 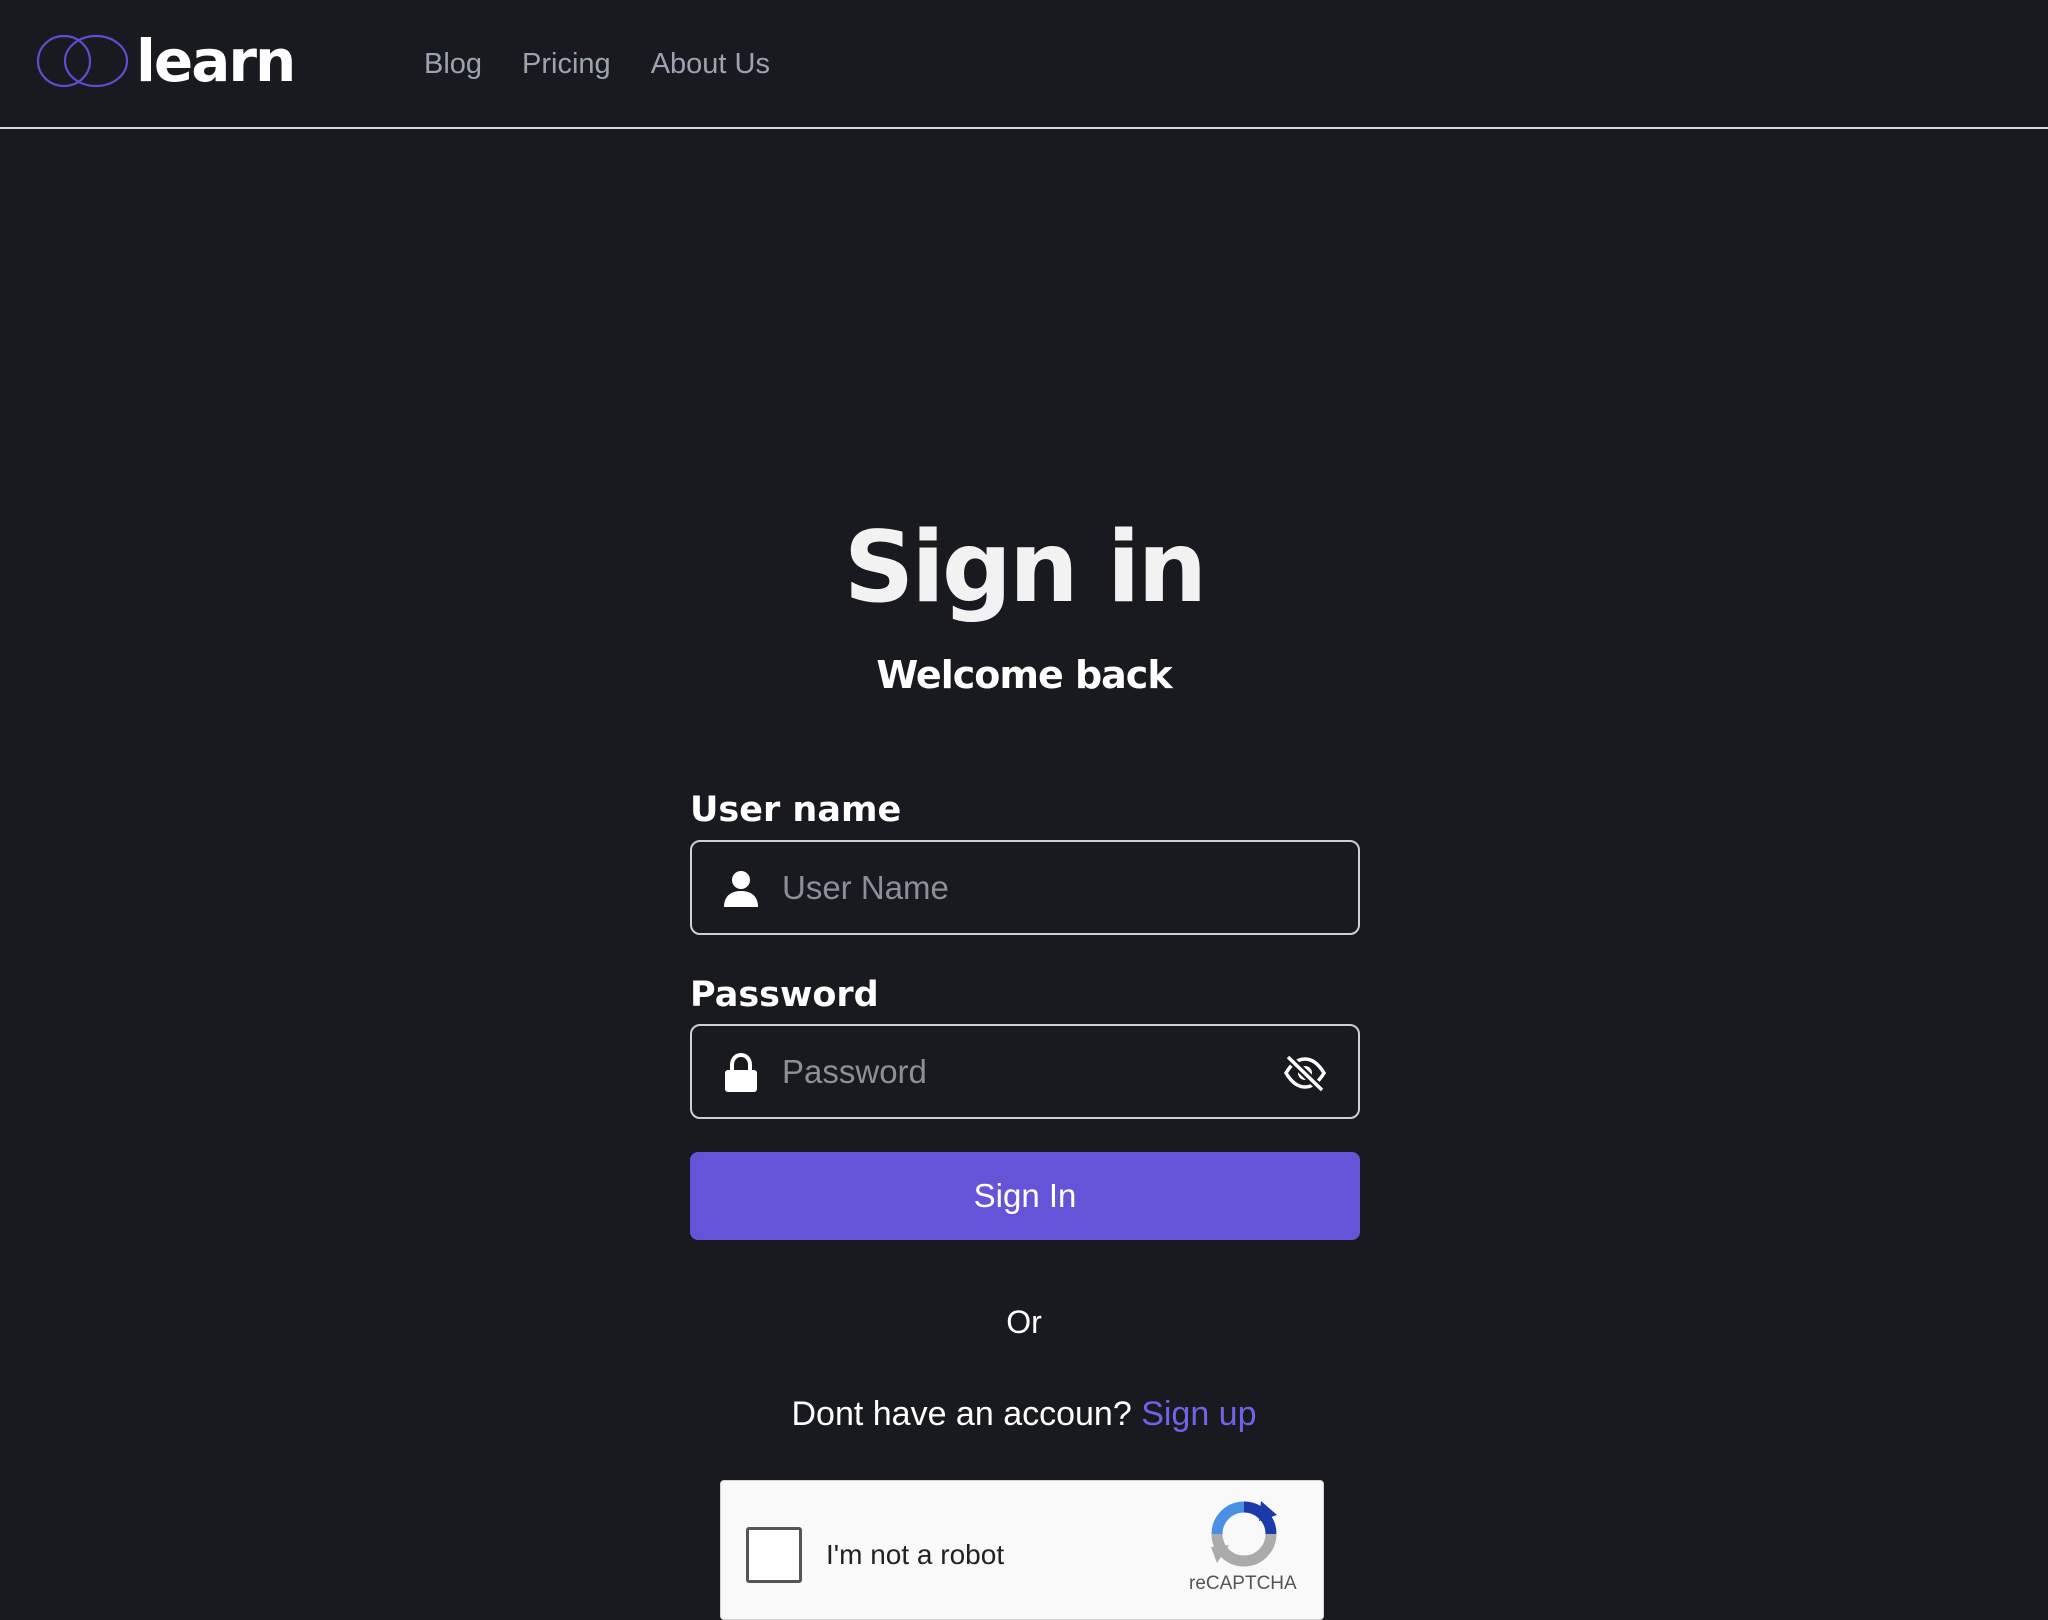 What do you see at coordinates (1243, 1583) in the screenshot?
I see `recaptcha-brand: reCAPTCHA` at bounding box center [1243, 1583].